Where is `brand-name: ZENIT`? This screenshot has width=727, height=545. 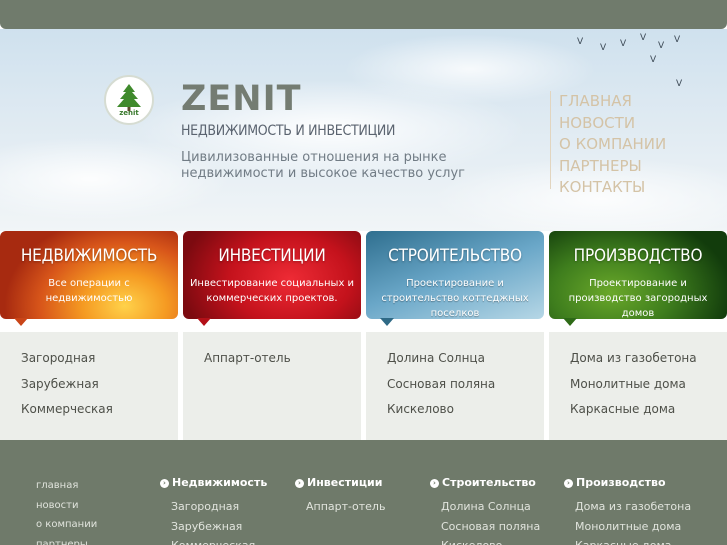
brand-name: ZENIT is located at coordinates (241, 99).